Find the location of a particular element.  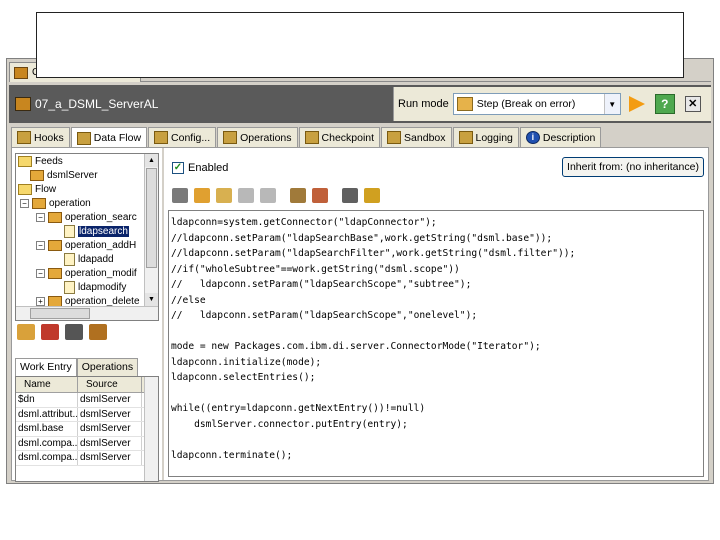

close-button: ✕ is located at coordinates (692, 104).